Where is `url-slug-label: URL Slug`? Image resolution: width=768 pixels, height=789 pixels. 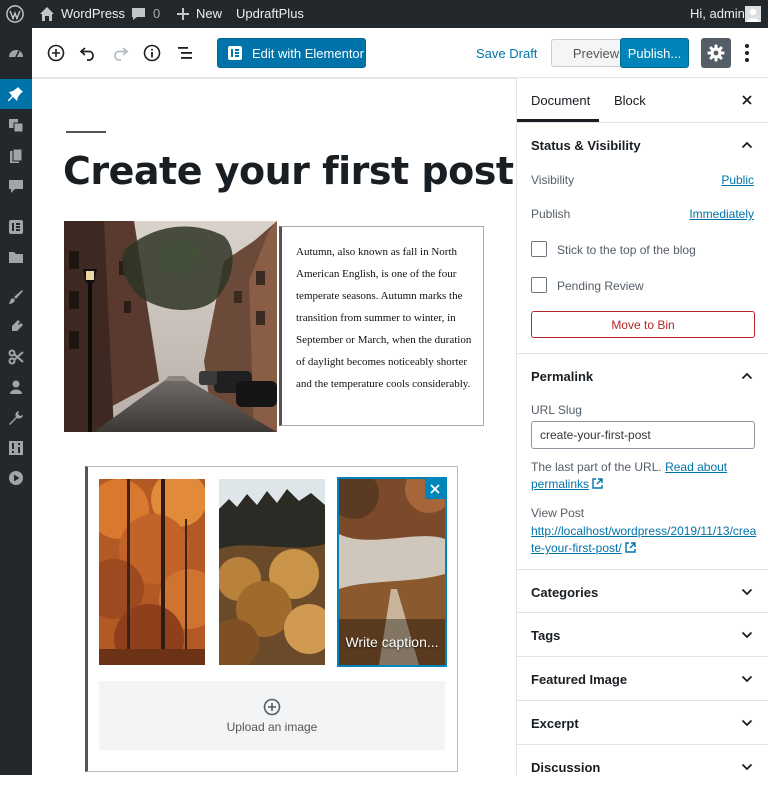 url-slug-label: URL Slug is located at coordinates (556, 410).